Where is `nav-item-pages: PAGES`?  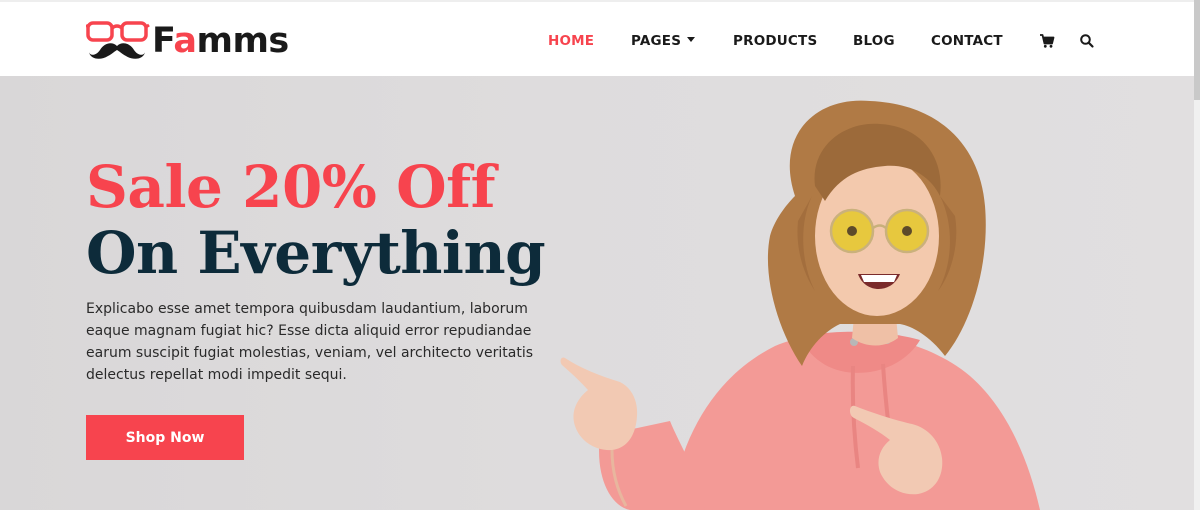 nav-item-pages: PAGES is located at coordinates (663, 41).